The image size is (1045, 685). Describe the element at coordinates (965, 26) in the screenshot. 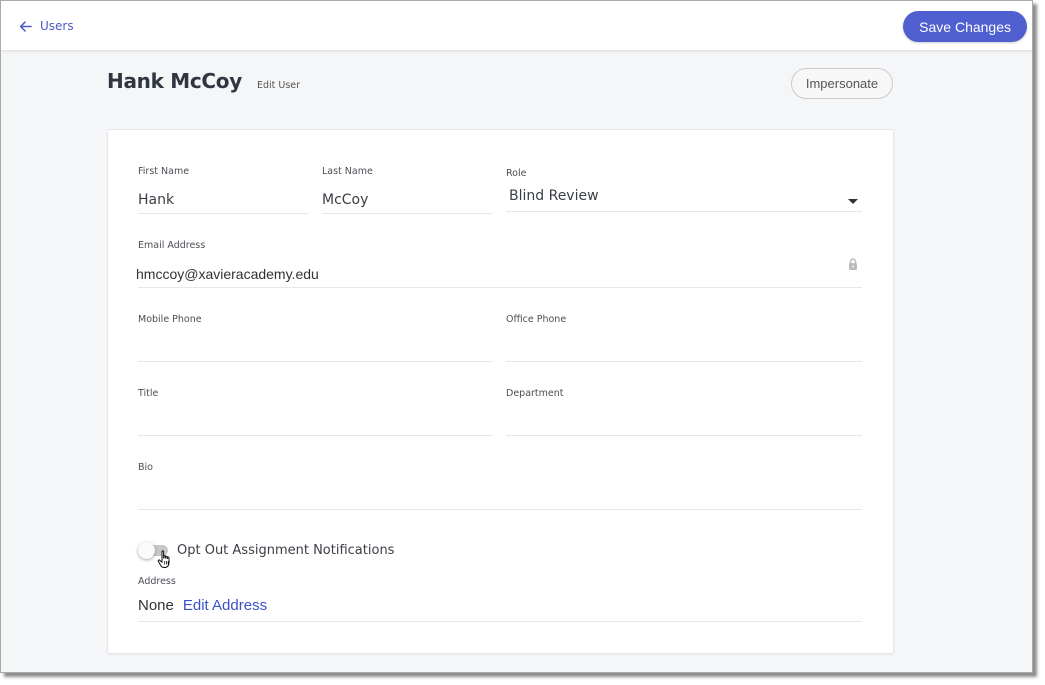

I see `save-changes-button: Save Changes` at that location.